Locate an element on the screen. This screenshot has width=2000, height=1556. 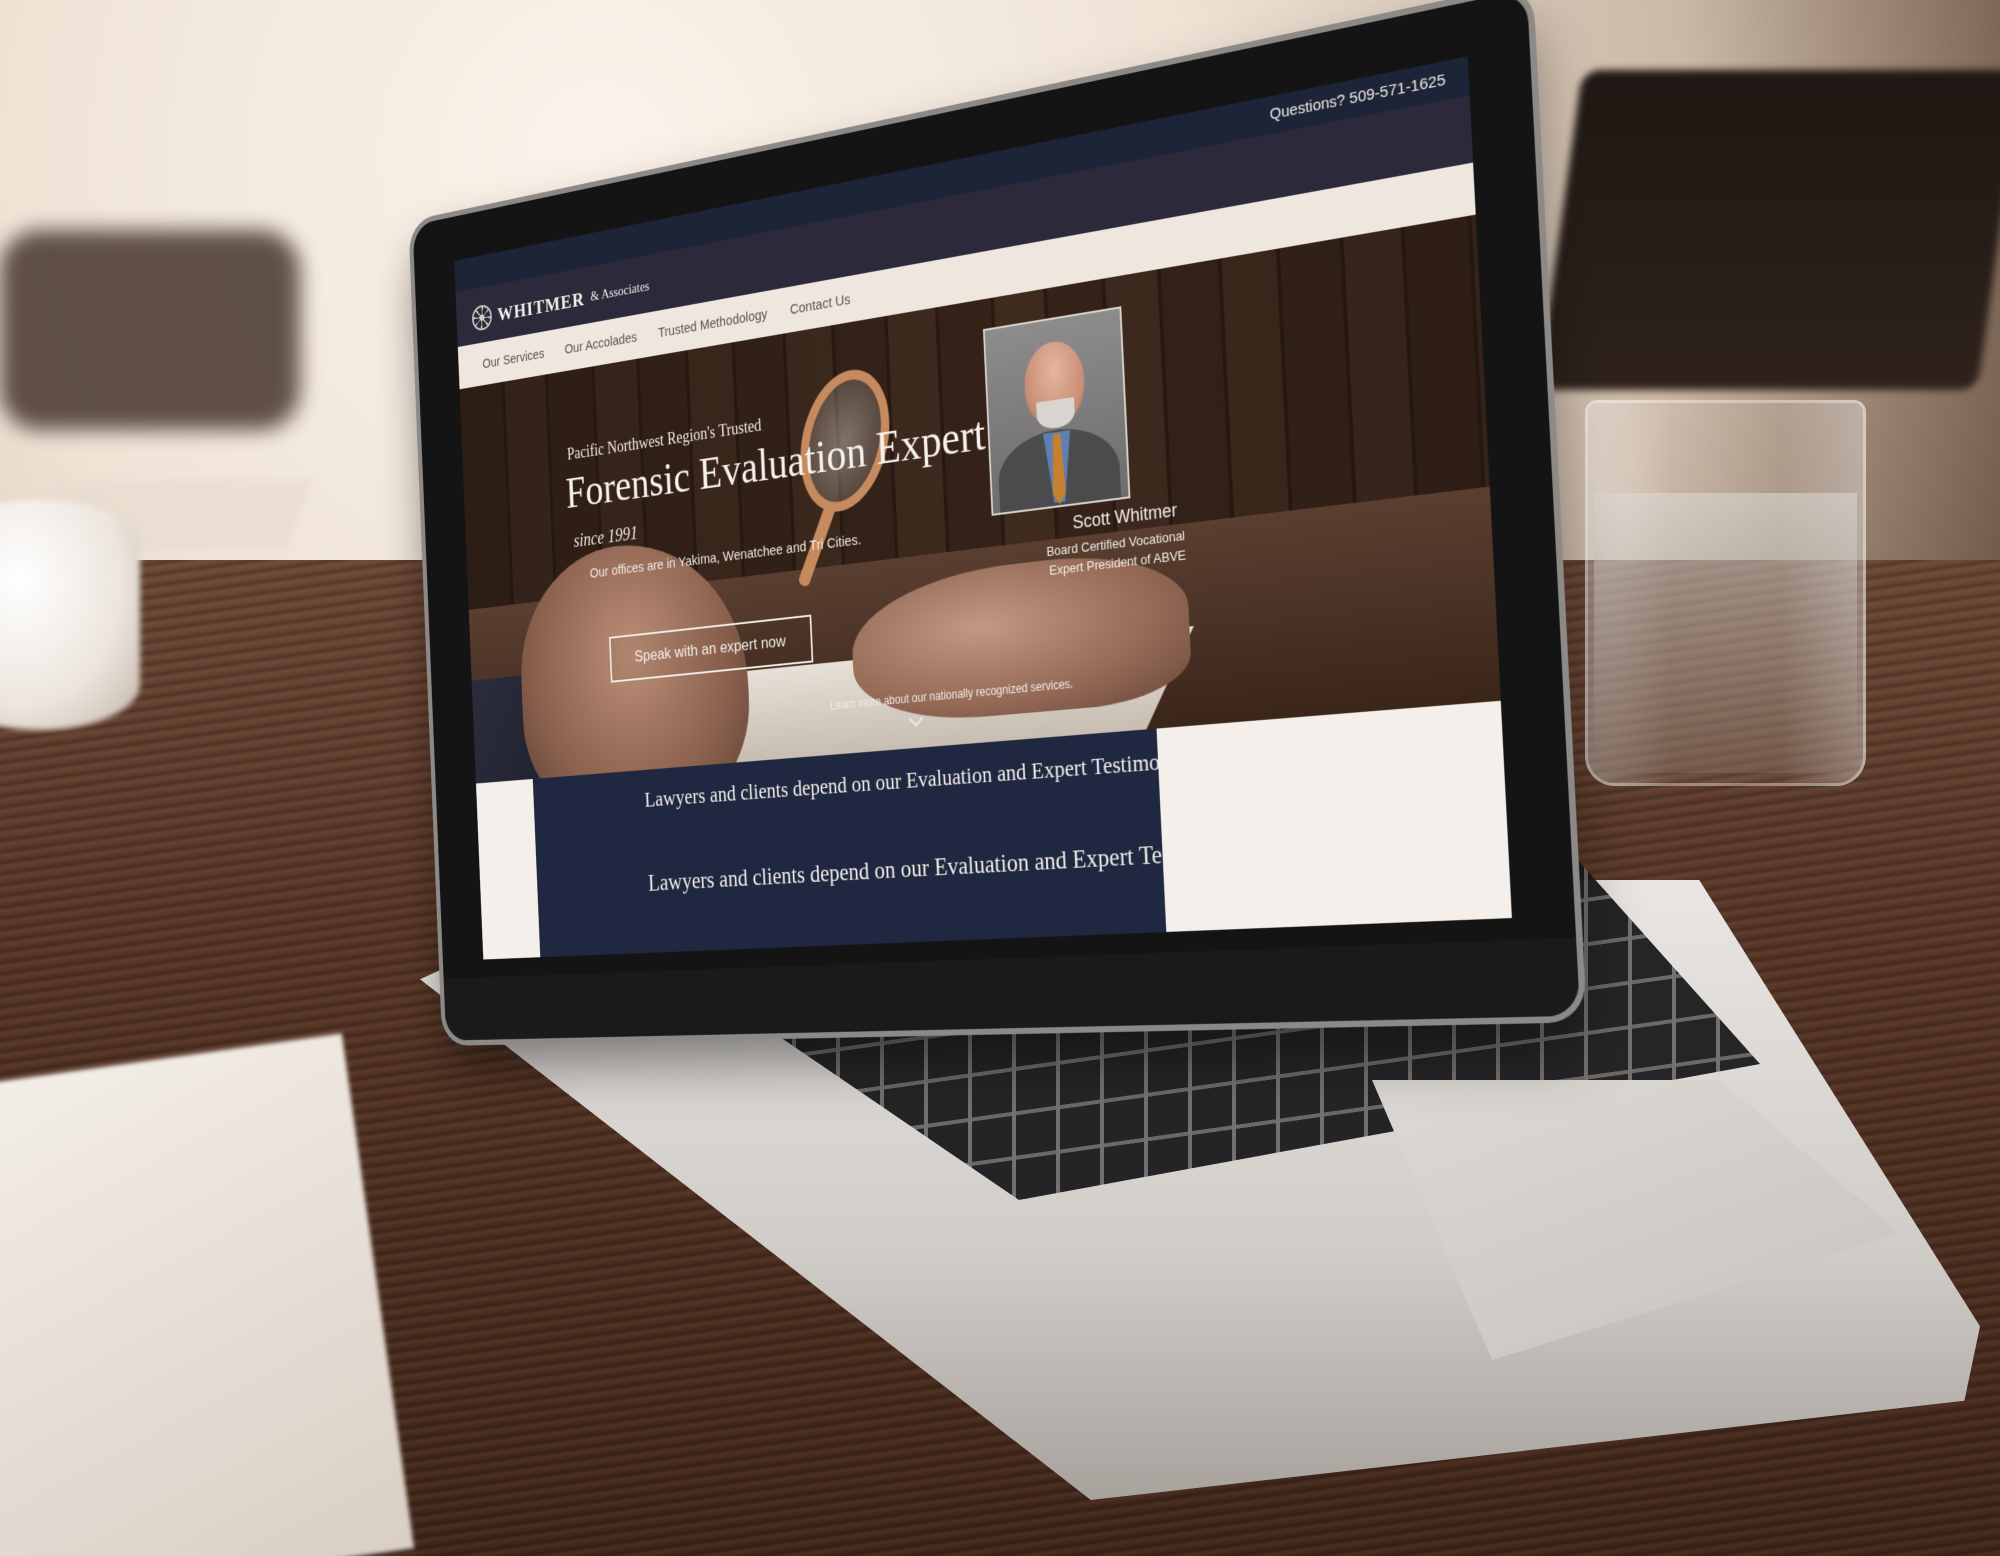
hero-headline: Forensic Evaluation Expert is located at coordinates (776, 462).